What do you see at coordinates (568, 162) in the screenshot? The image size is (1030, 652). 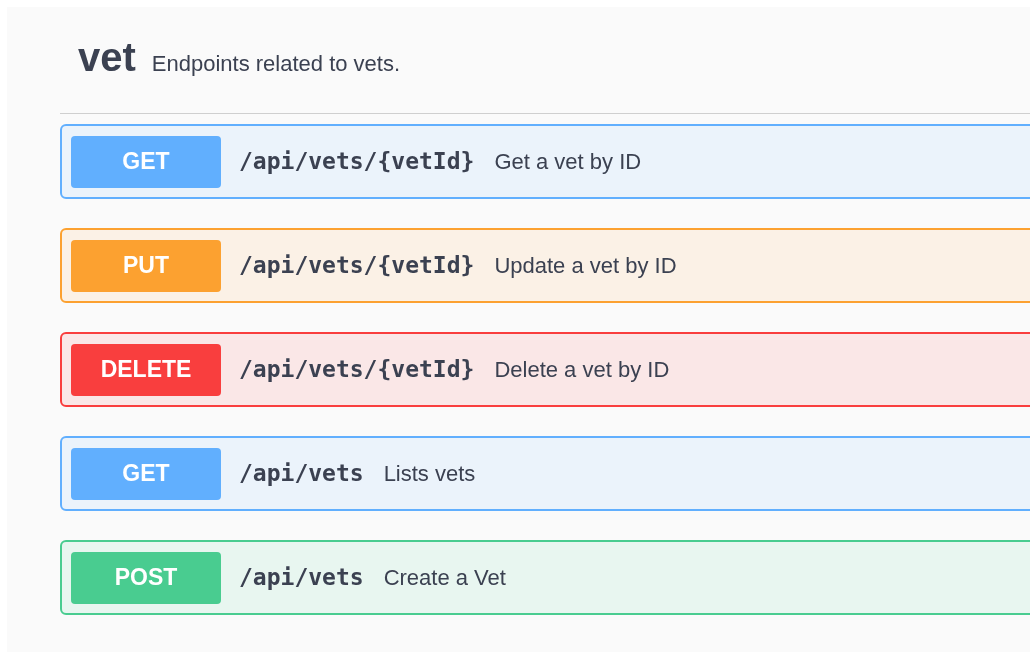 I see `endpoint-summary: Get a vet by ID` at bounding box center [568, 162].